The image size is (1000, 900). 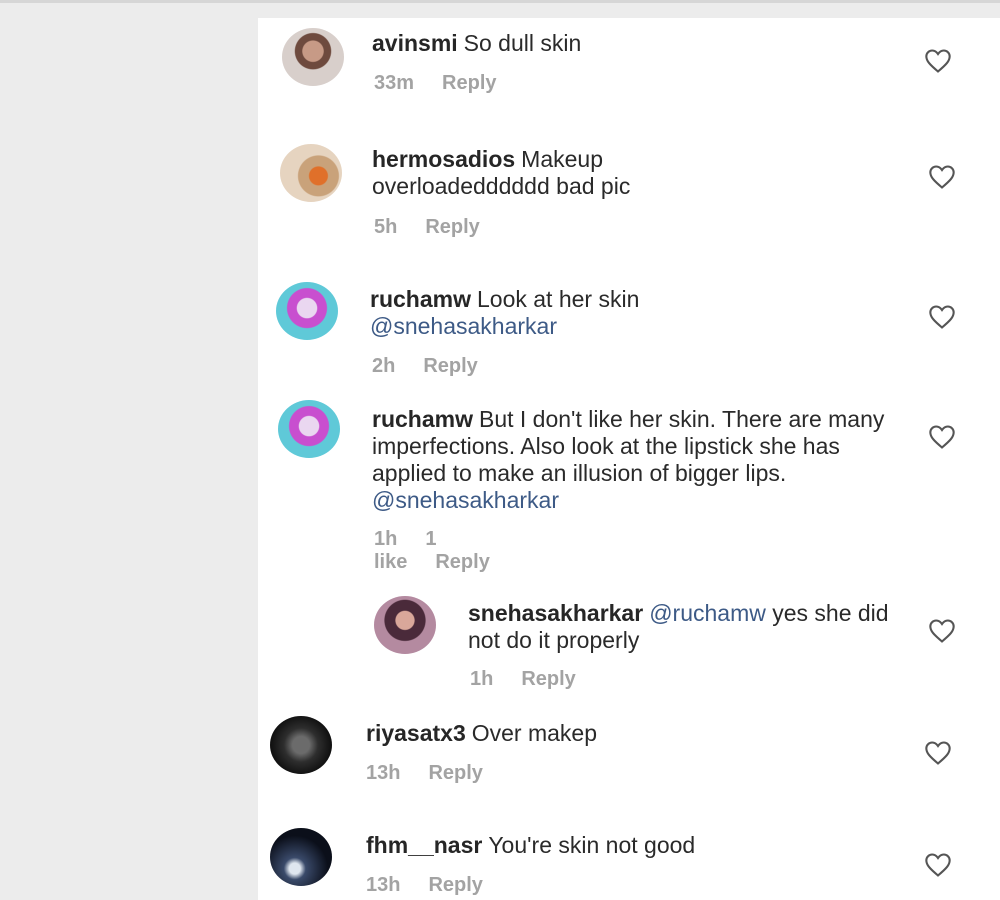 I want to click on comment-meta: 33m Reply, so click(x=449, y=83).